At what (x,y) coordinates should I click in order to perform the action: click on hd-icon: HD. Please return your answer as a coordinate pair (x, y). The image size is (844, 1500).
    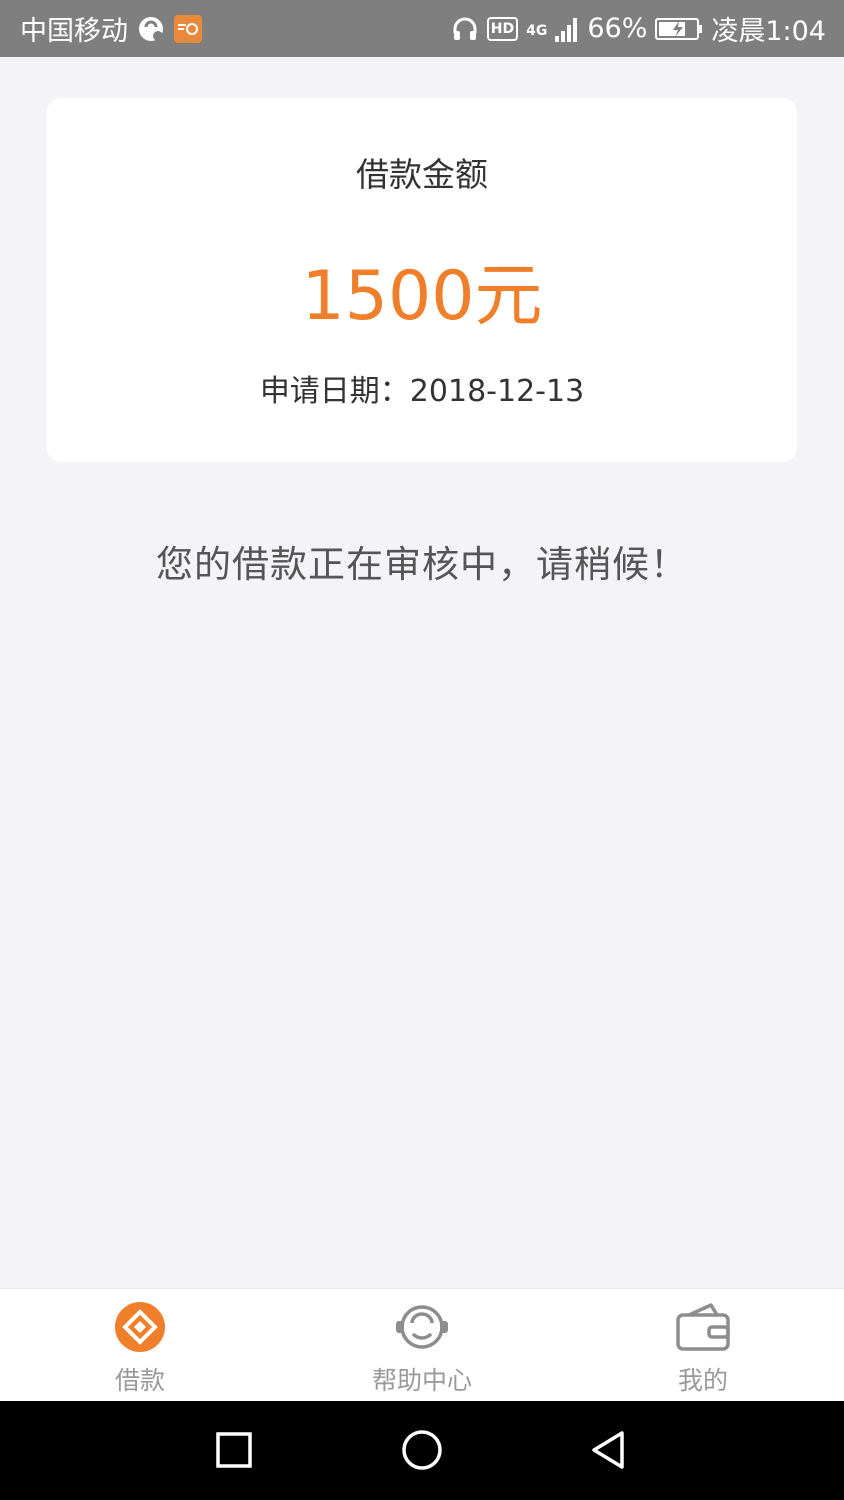
    Looking at the image, I should click on (502, 28).